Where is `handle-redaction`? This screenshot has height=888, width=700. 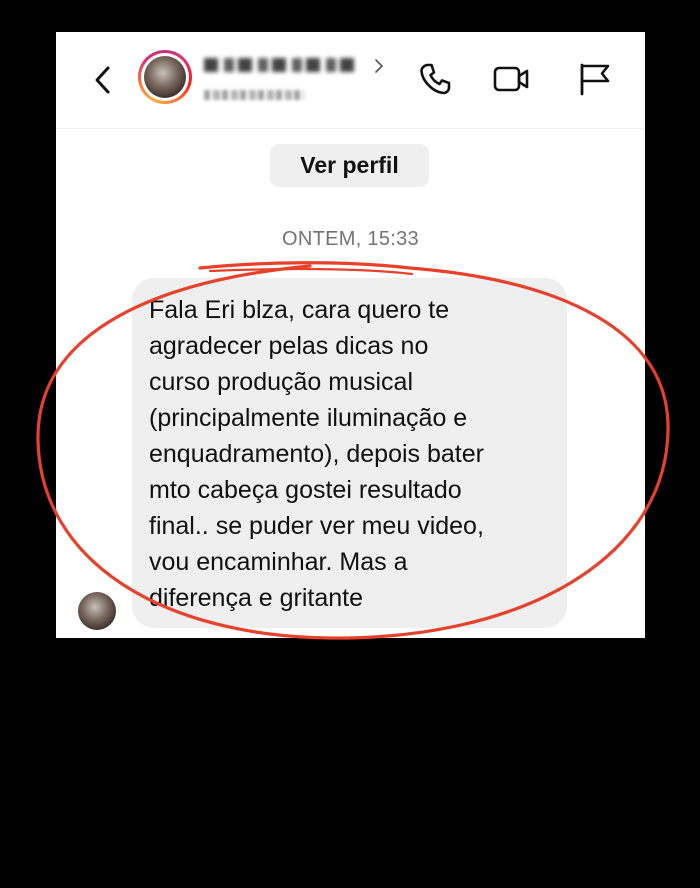 handle-redaction is located at coordinates (254, 95).